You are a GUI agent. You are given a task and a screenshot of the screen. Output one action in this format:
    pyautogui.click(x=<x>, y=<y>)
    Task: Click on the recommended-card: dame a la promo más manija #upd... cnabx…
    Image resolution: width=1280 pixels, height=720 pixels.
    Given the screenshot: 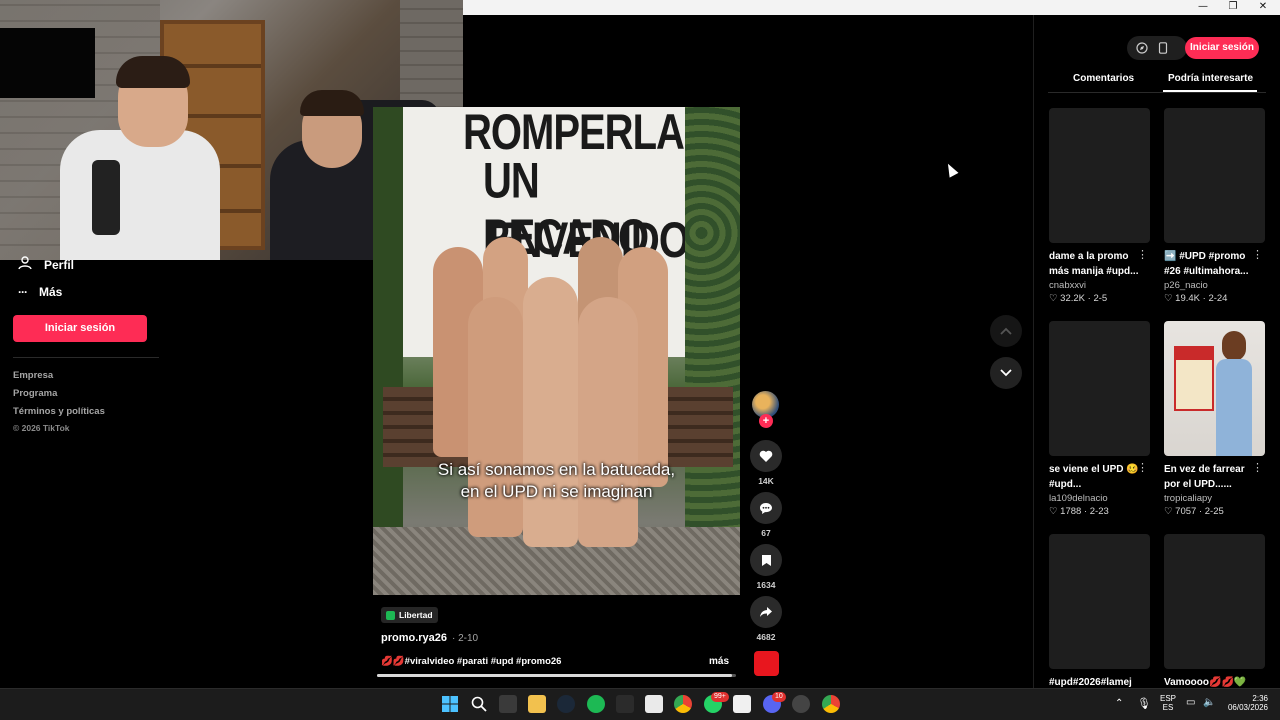 What is the action you would take?
    pyautogui.click(x=1099, y=206)
    